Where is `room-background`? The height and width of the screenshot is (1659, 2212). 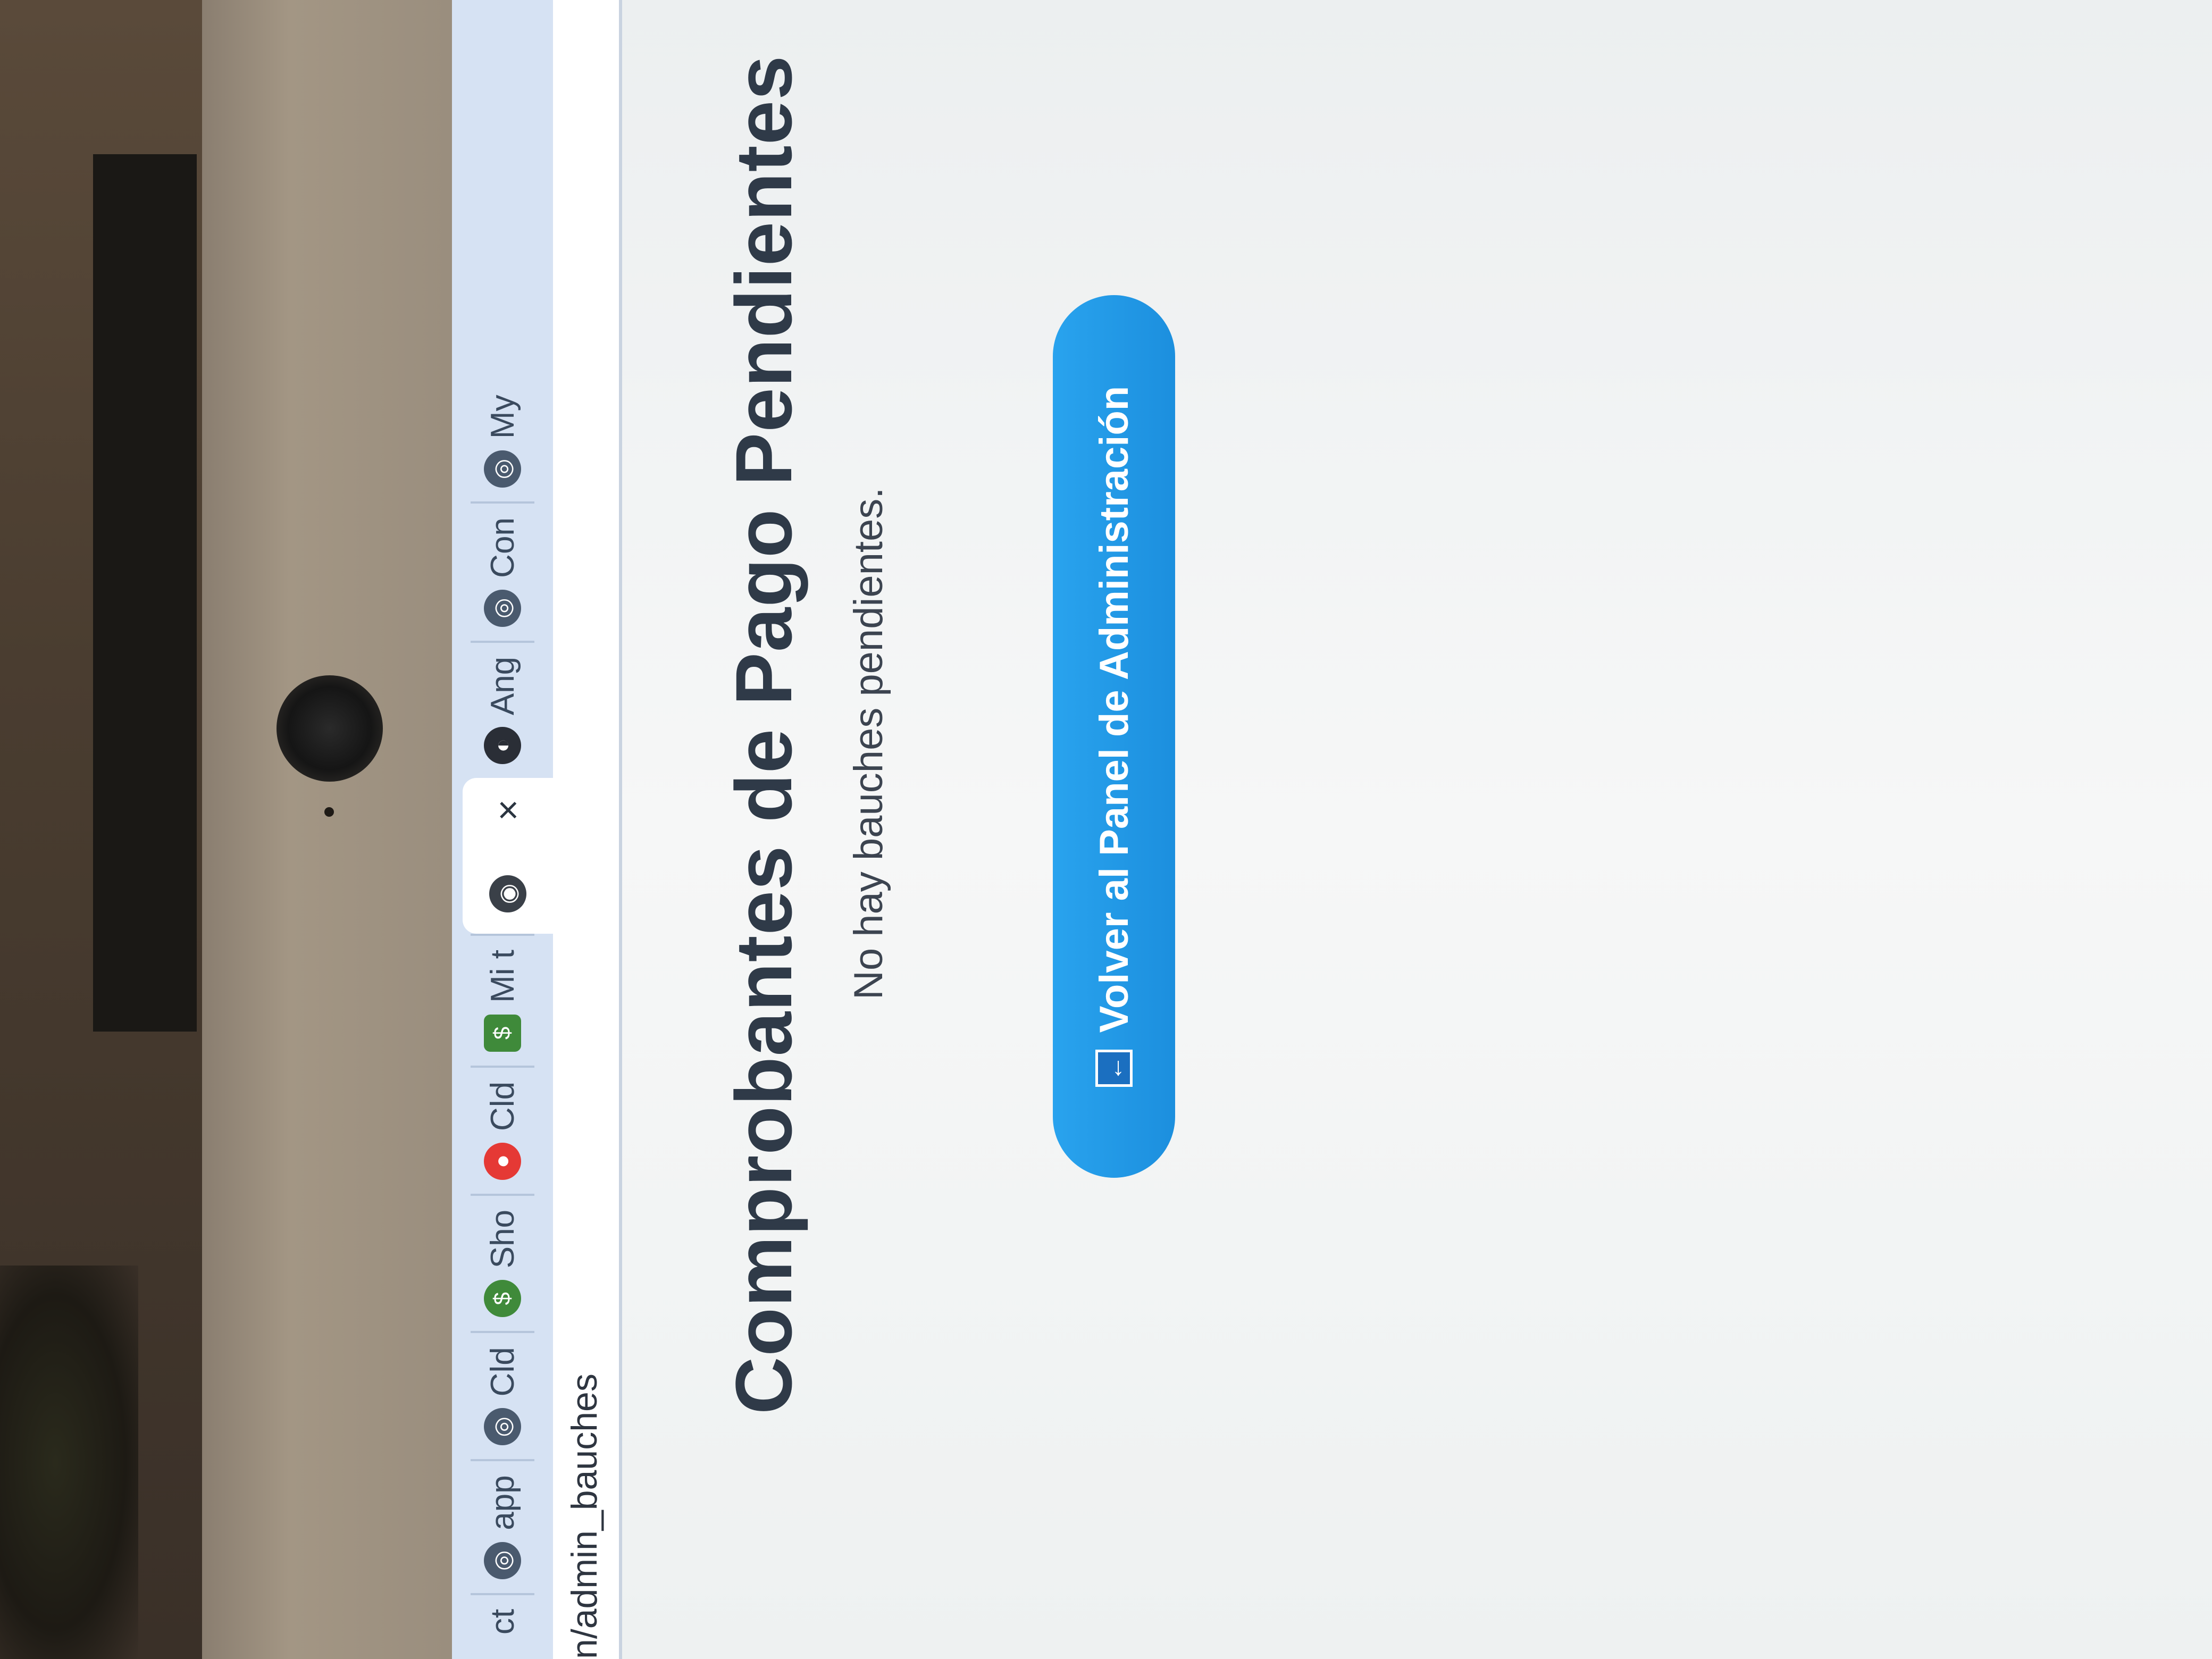
room-background is located at coordinates (106, 829).